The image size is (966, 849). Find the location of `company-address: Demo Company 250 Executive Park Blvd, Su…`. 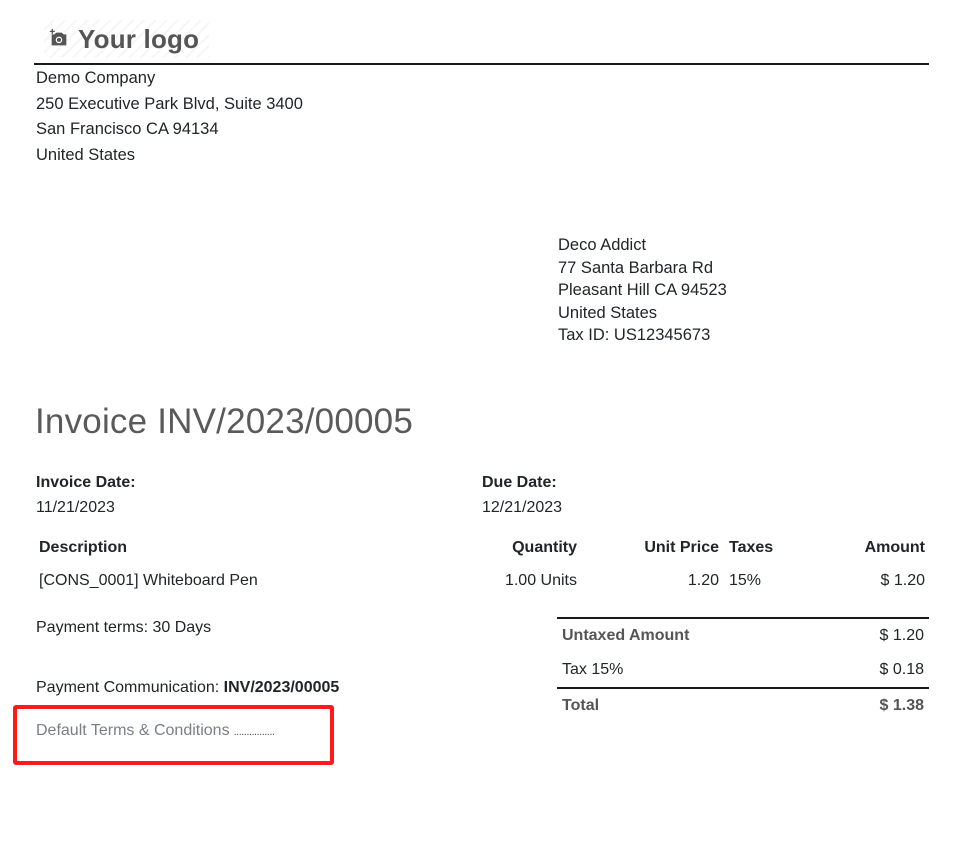

company-address: Demo Company 250 Executive Park Blvd, Su… is located at coordinates (169, 117).